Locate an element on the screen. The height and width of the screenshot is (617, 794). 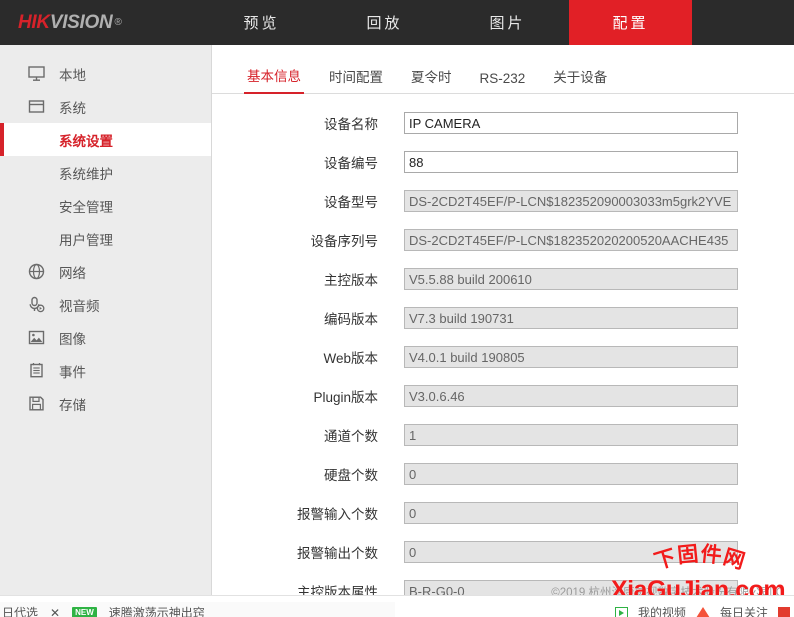
registered-trademark-icon: ® is located at coordinates (118, 22).